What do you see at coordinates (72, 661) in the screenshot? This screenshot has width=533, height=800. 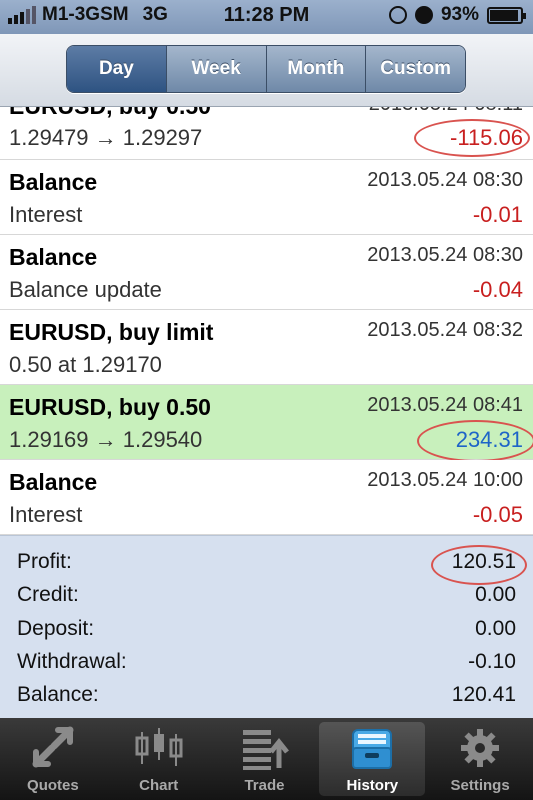 I see `withdrawal-label: Withdrawal:` at bounding box center [72, 661].